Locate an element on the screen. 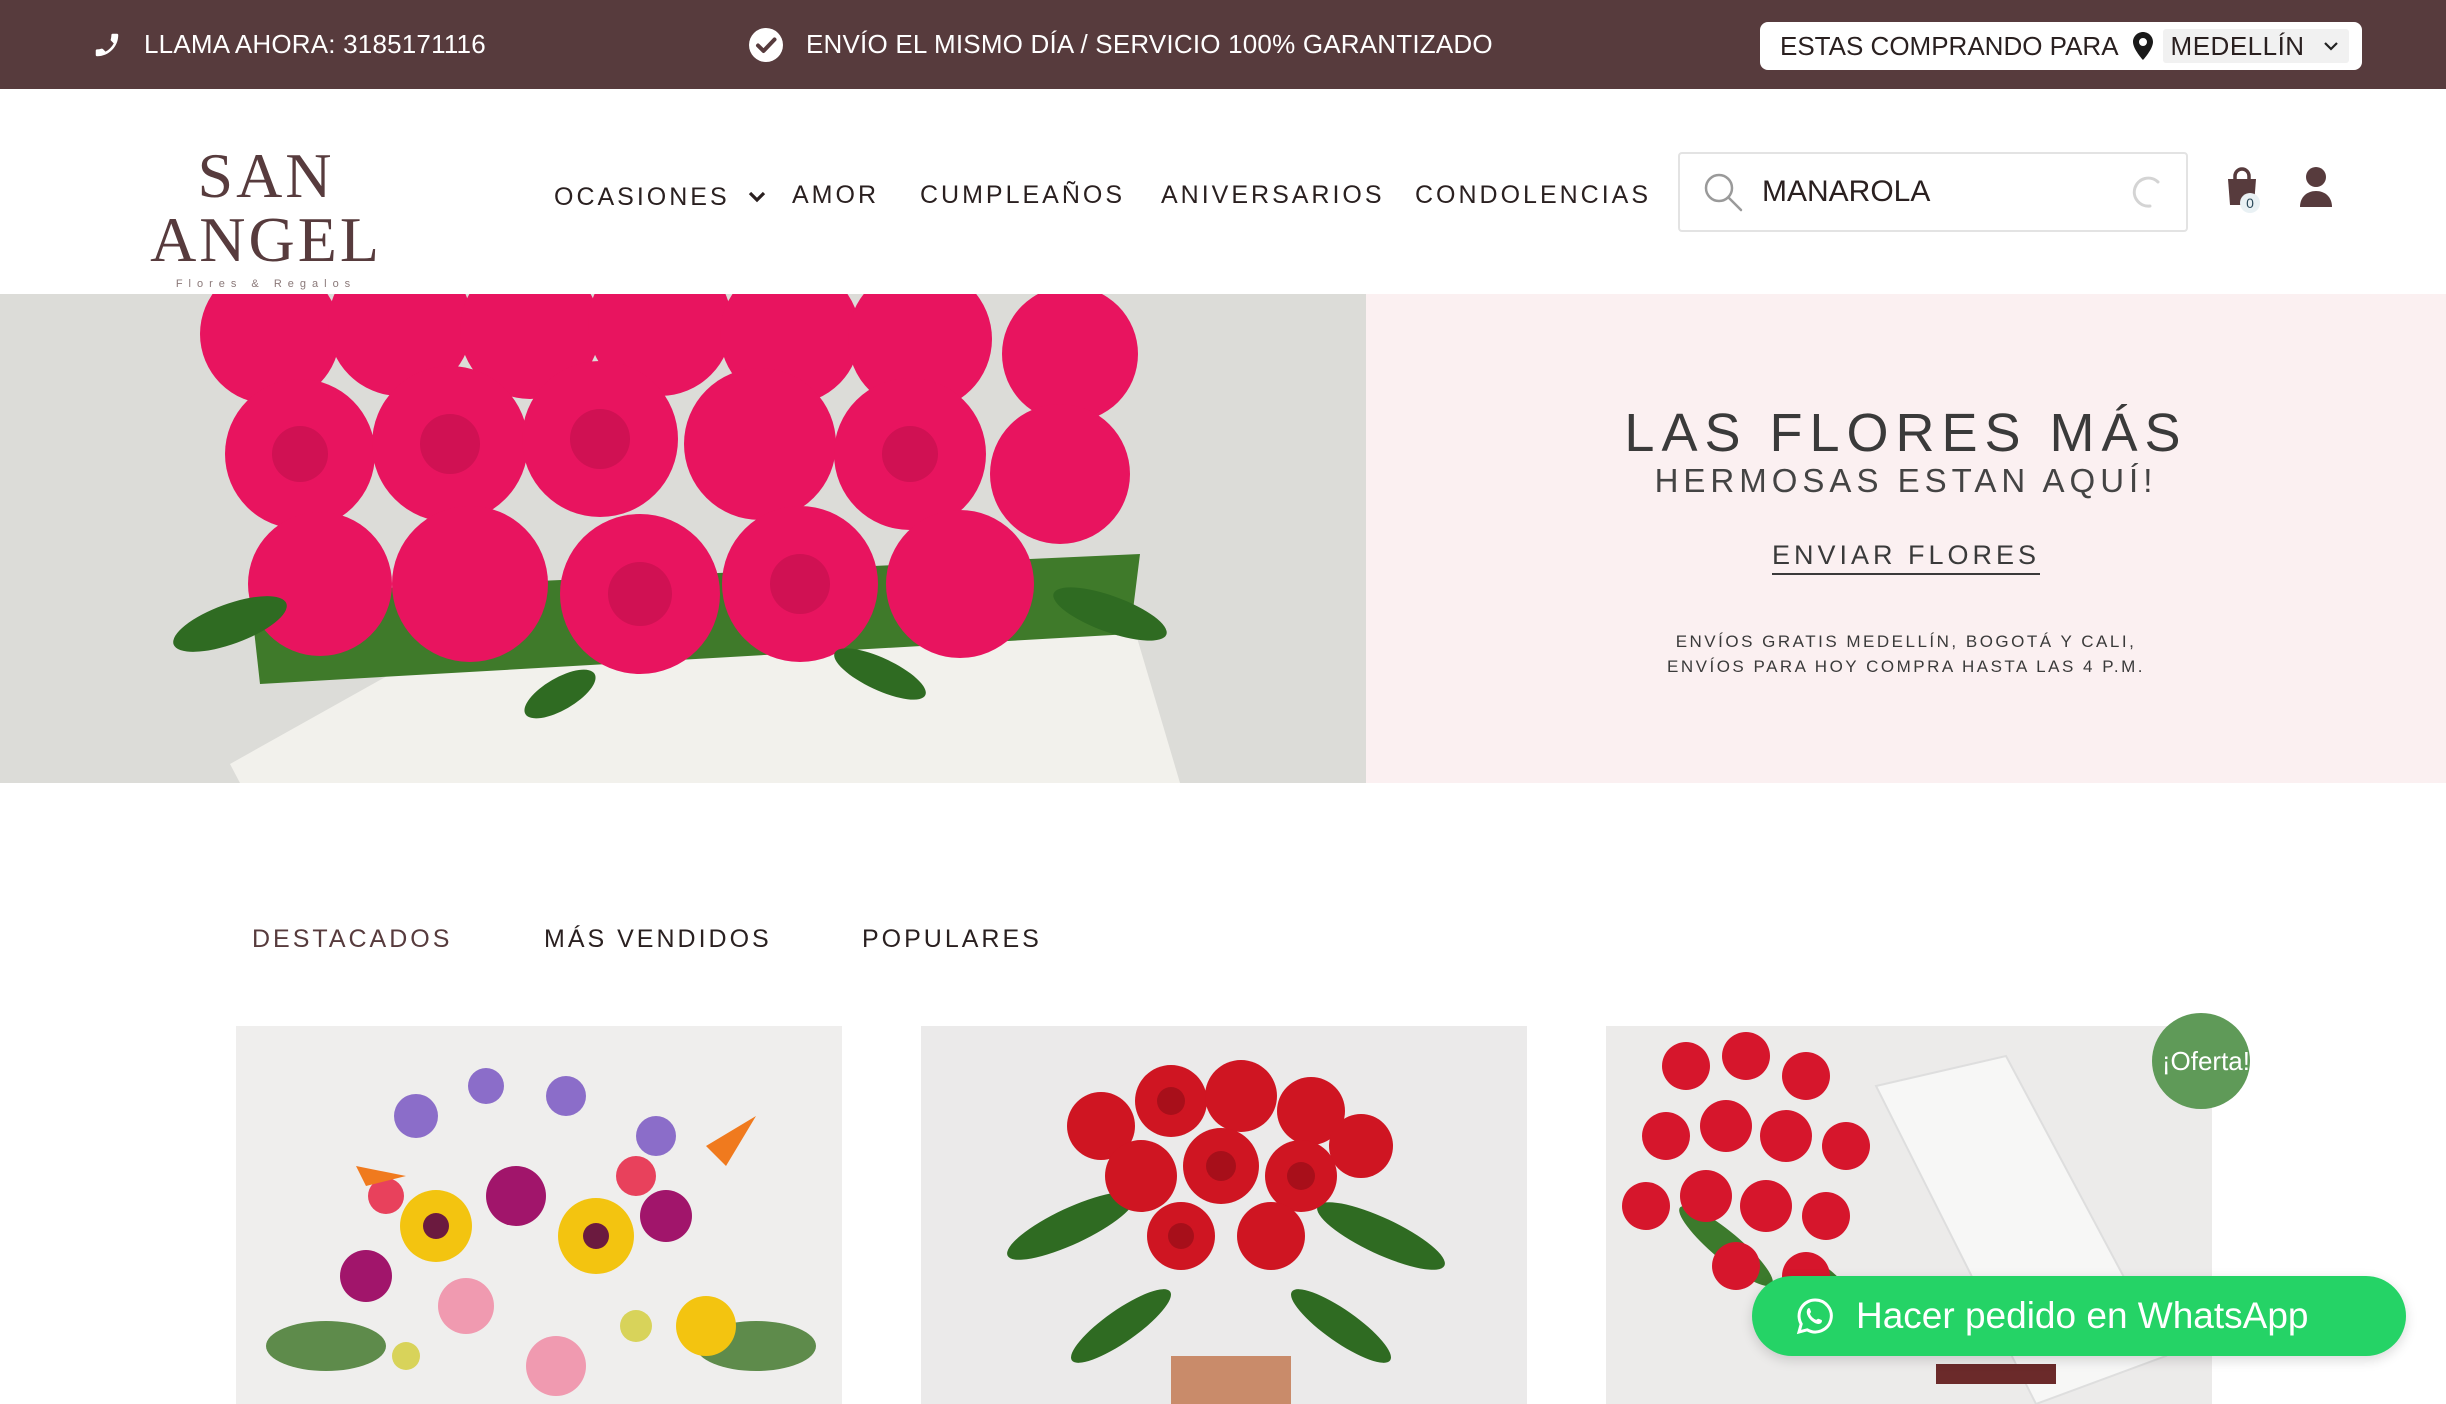 The width and height of the screenshot is (2446, 1404). logo: SAN ANGEL Flores & Regalos is located at coordinates (266, 215).